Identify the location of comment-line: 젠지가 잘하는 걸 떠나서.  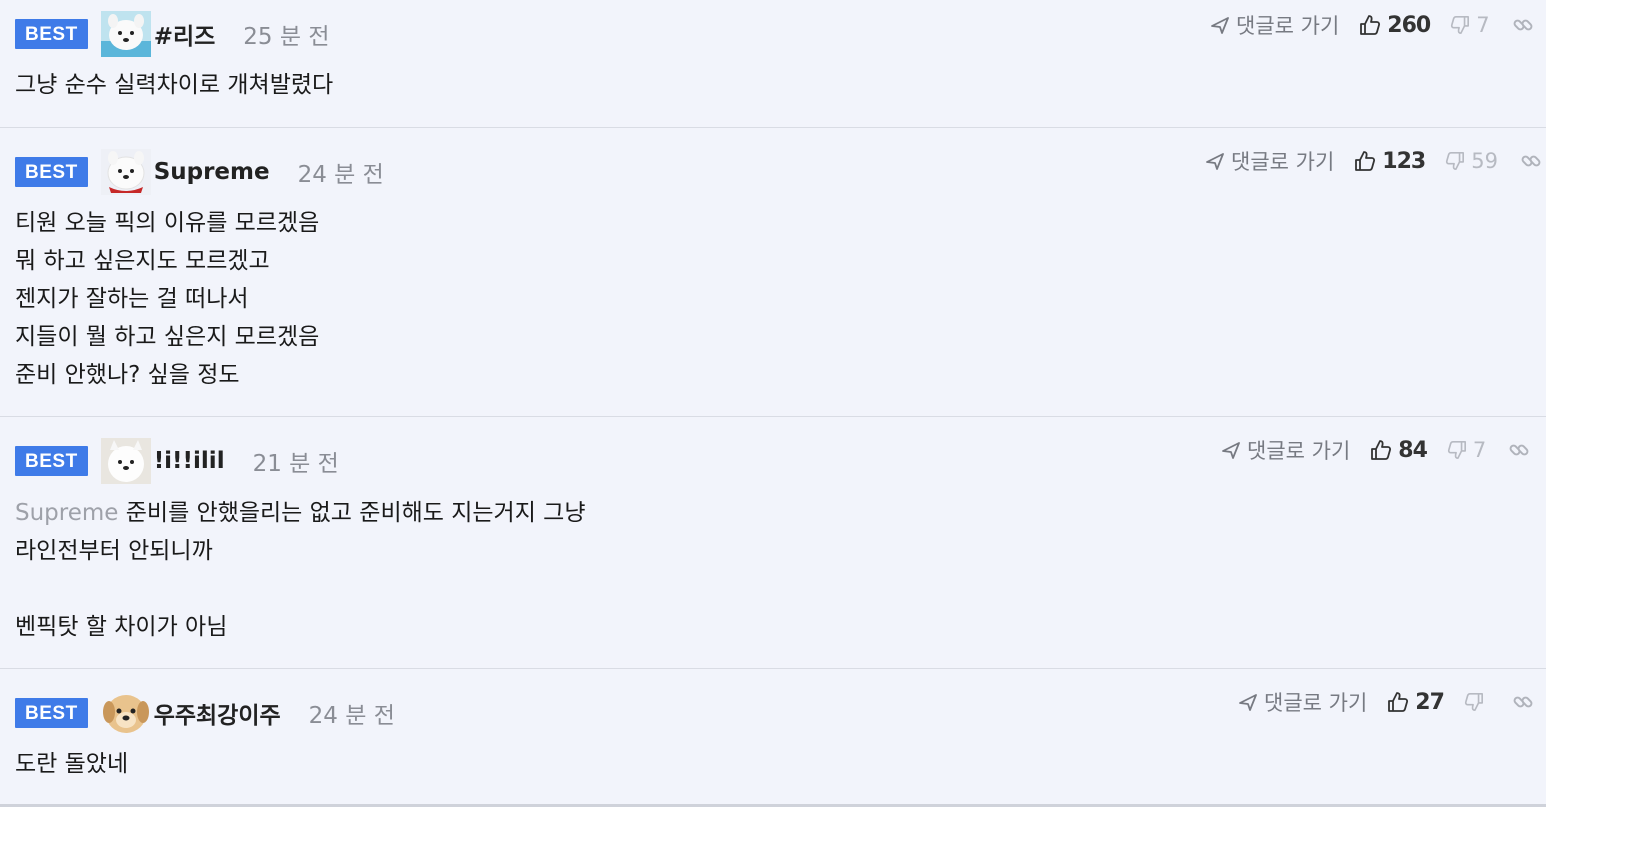
(132, 299).